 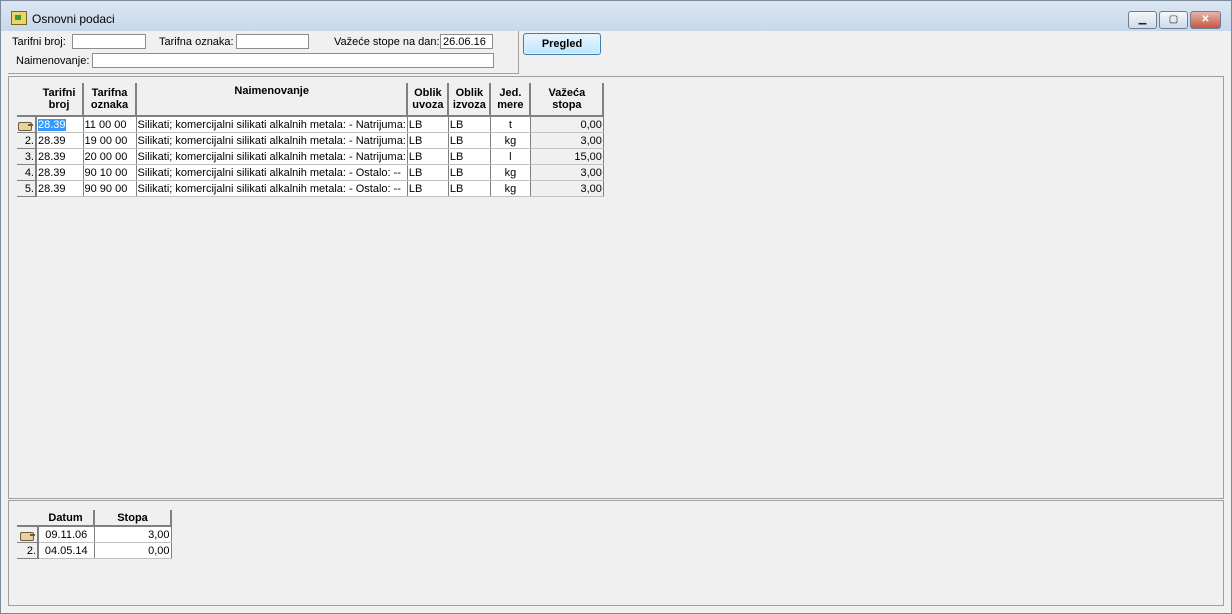 I want to click on row-number: 3., so click(x=27, y=156).